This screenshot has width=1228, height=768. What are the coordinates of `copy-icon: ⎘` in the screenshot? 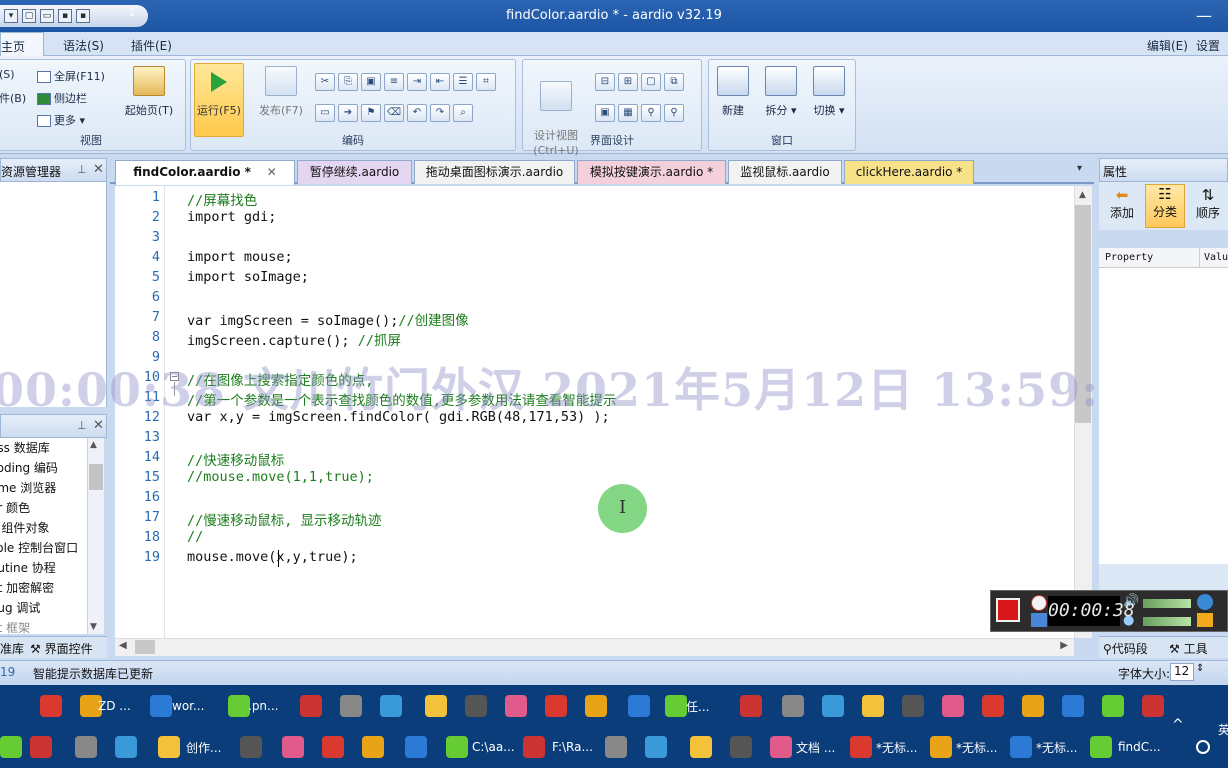 It's located at (348, 82).